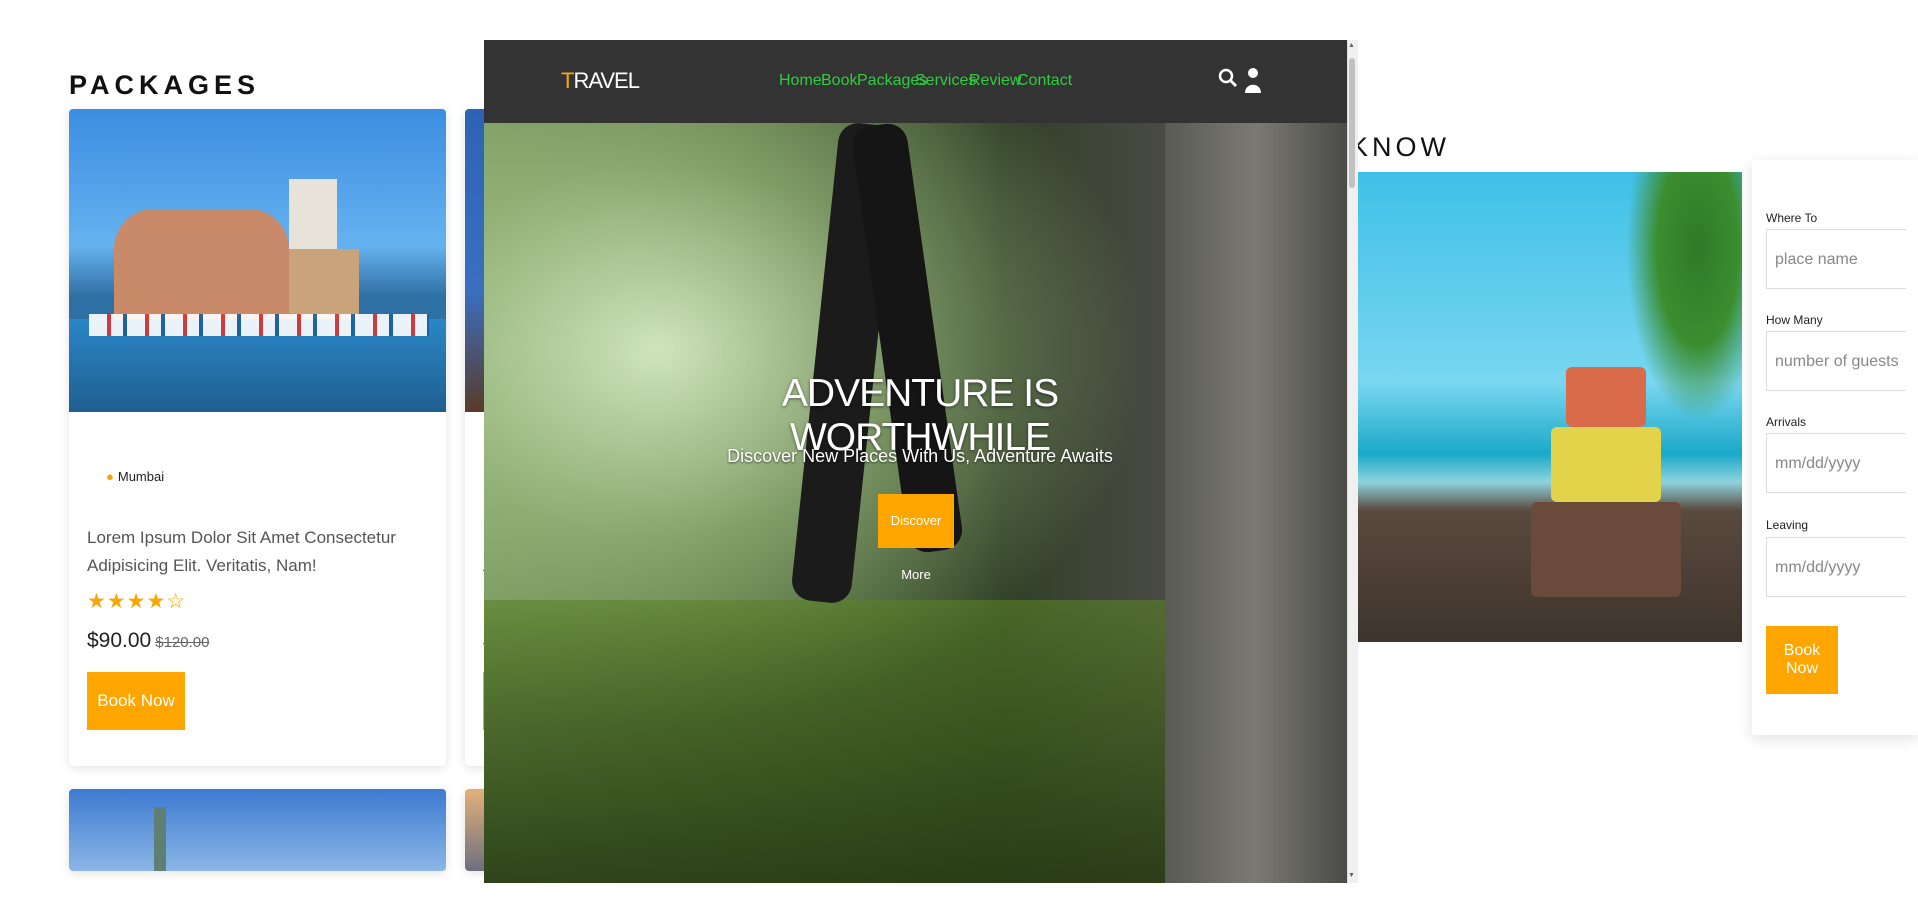 The width and height of the screenshot is (1918, 922). I want to click on palm-tree, so click(1684, 297).